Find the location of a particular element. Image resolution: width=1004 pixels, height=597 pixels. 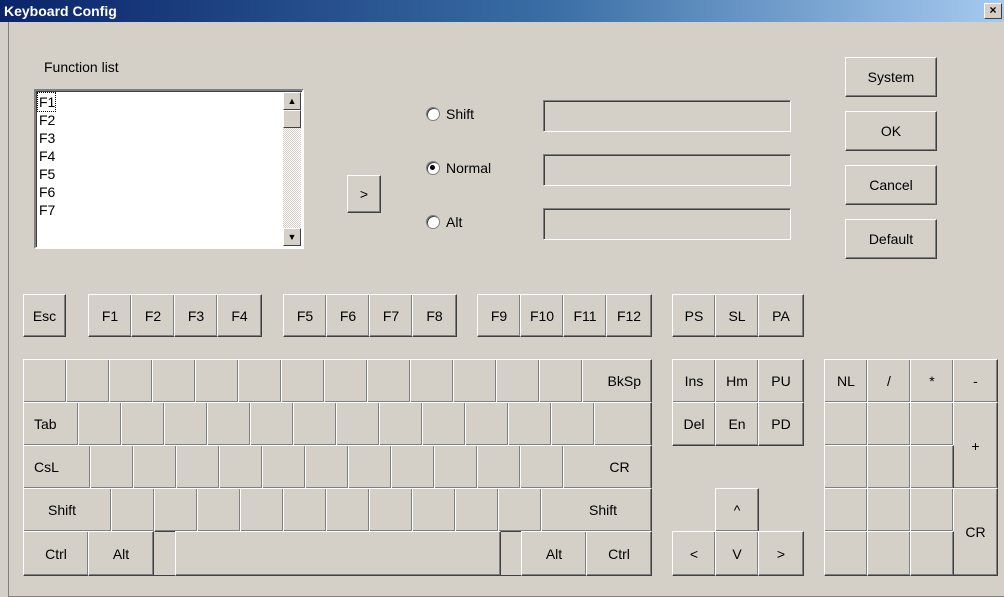

key-csl: CsL is located at coordinates (57, 467).